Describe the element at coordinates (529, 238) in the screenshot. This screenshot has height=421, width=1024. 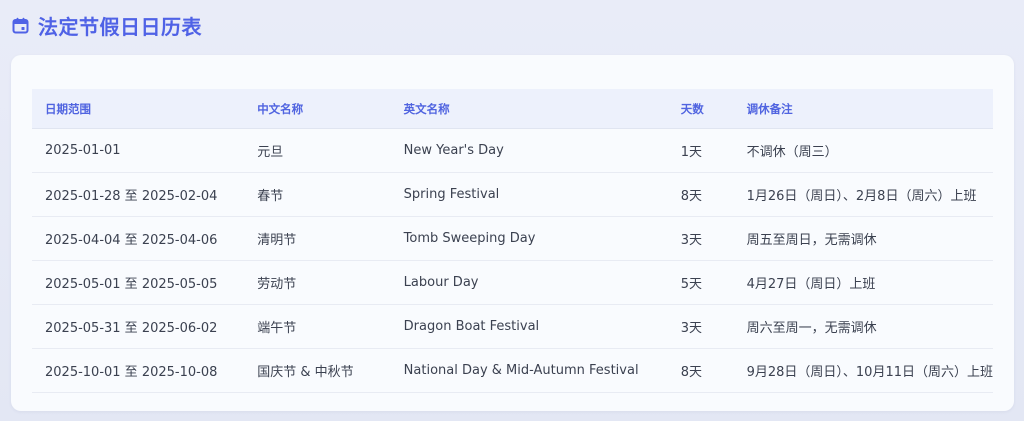
I see `cell-en-name: Tomb Sweeping Day` at that location.